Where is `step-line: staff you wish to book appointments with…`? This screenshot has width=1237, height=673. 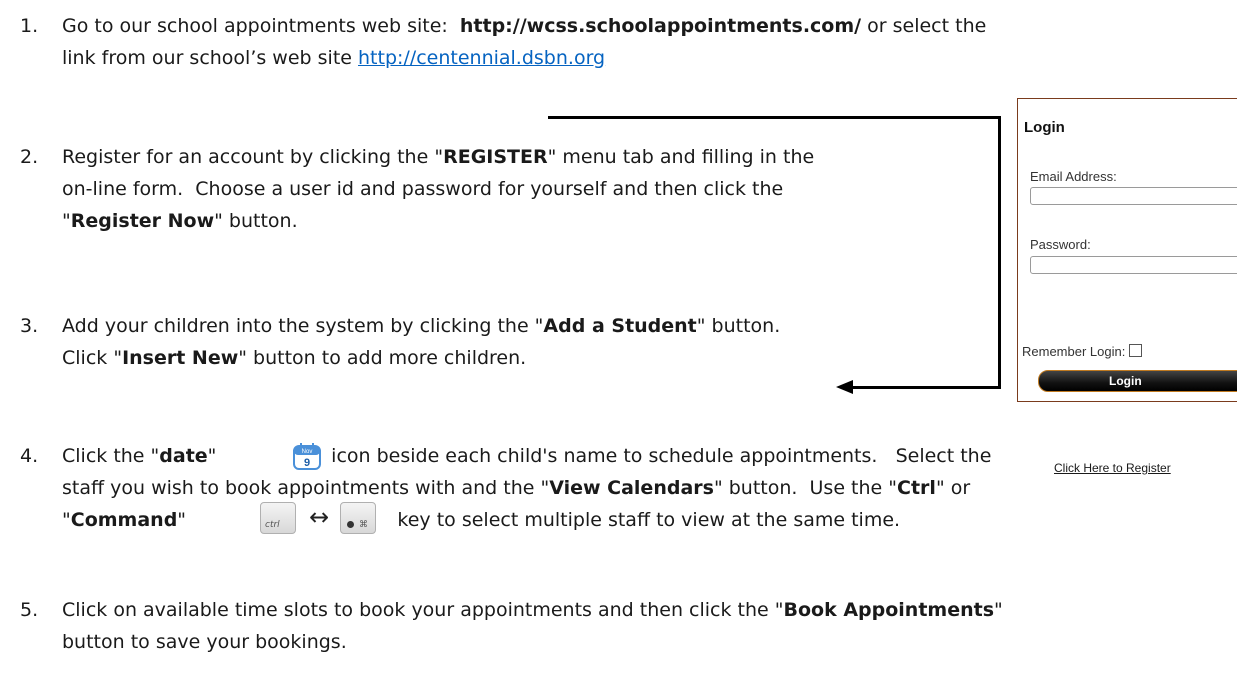
step-line: staff you wish to book appointments with… is located at coordinates (526, 488).